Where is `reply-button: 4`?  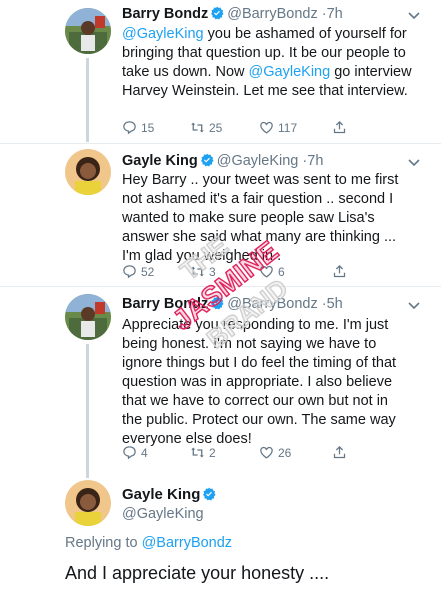
reply-button: 4 is located at coordinates (135, 452).